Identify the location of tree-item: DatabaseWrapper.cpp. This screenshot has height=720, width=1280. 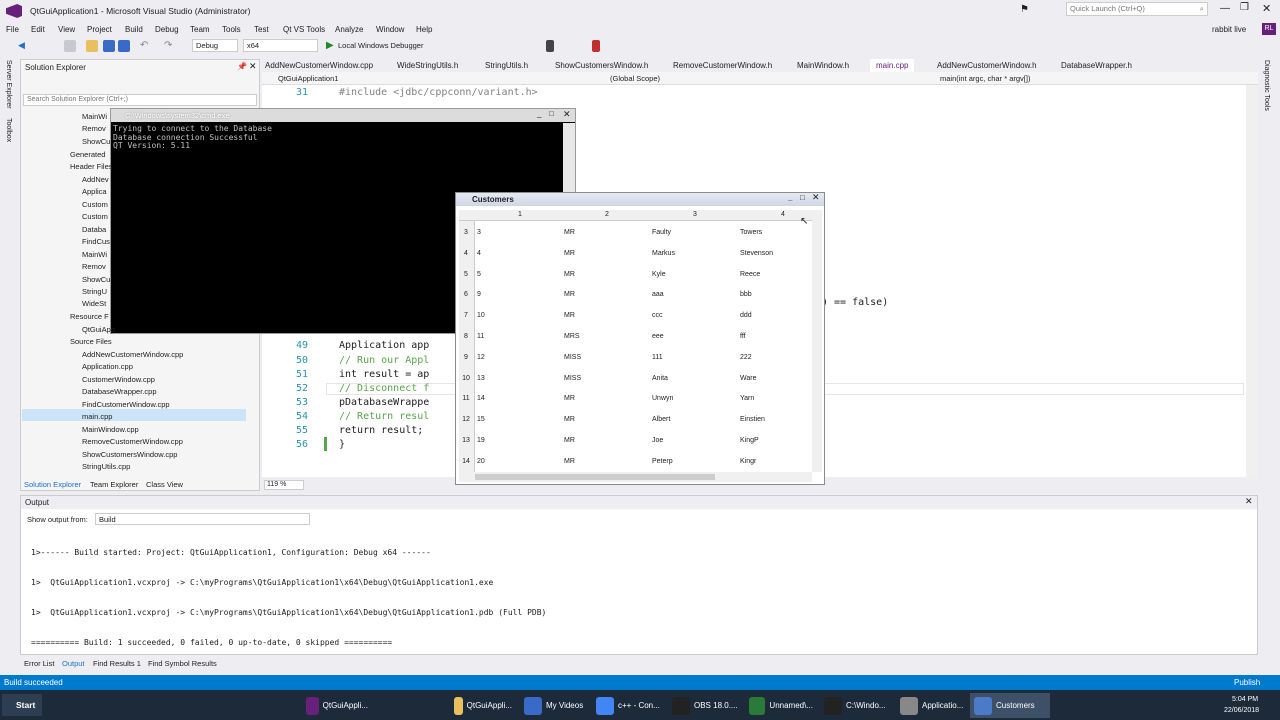
(119, 391).